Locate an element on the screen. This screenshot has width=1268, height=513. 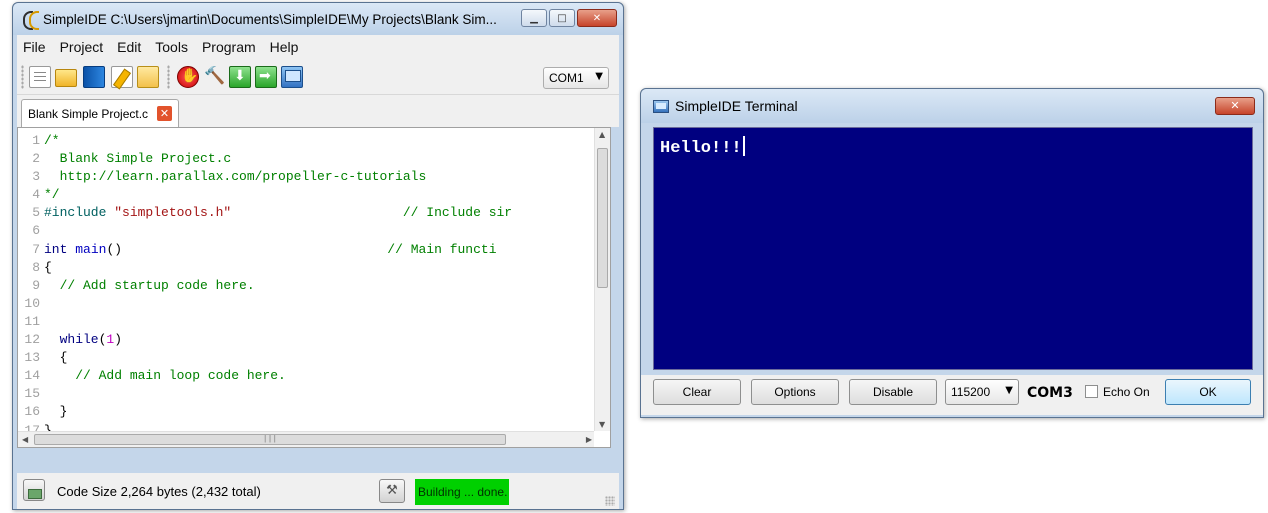
code-line: 6 is located at coordinates (306, 231).